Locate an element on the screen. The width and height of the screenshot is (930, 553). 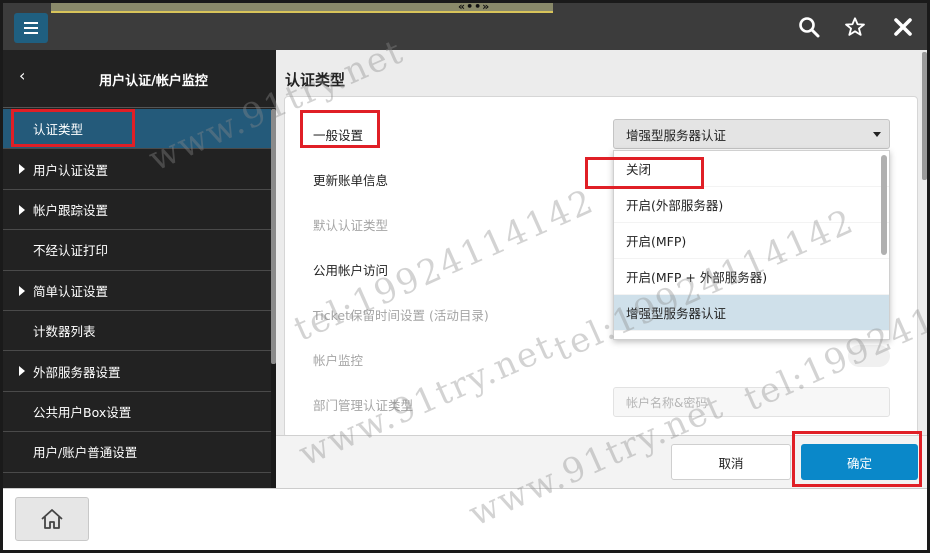
search-icon is located at coordinates (809, 27).